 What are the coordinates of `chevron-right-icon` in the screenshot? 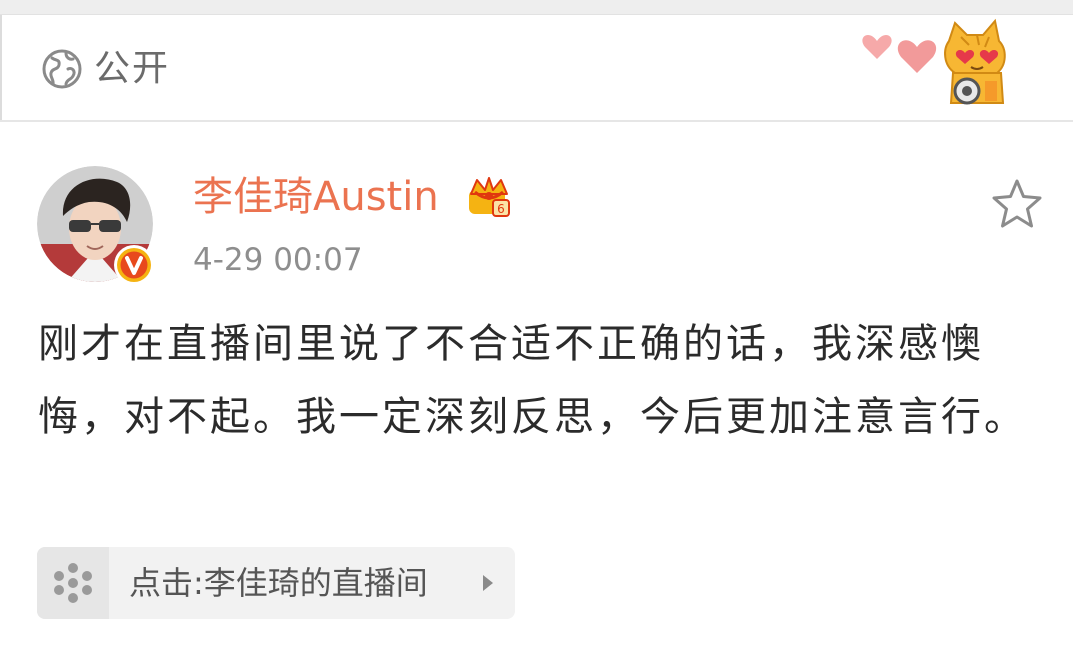 It's located at (488, 583).